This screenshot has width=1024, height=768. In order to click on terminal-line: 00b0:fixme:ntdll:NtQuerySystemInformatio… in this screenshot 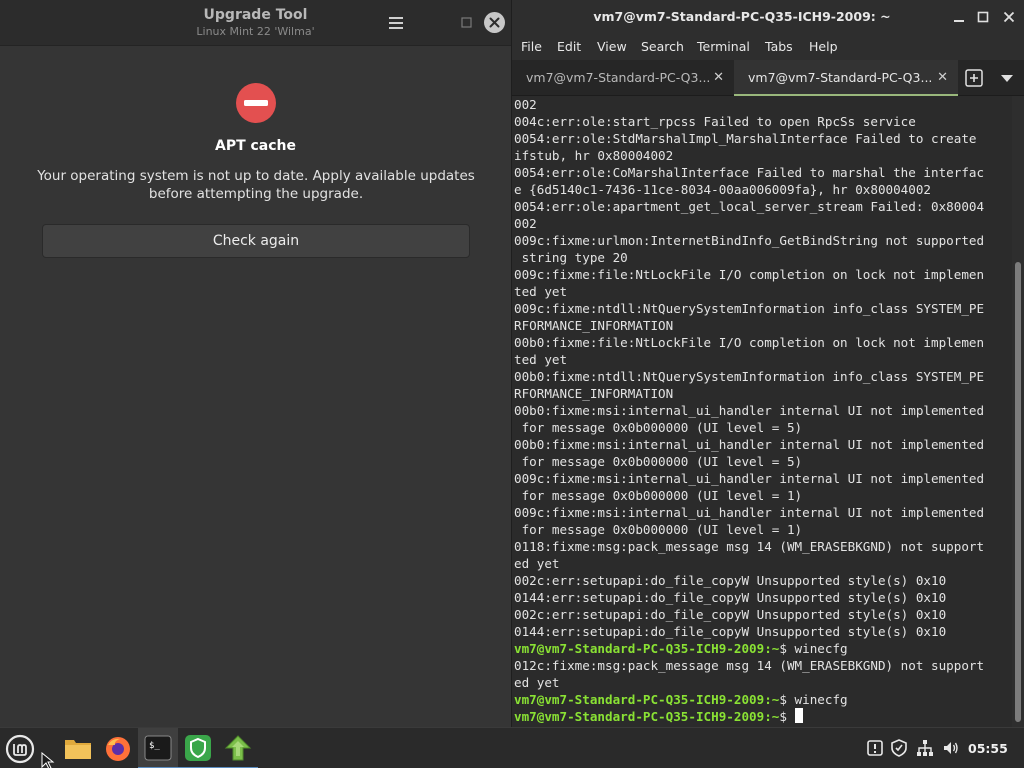, I will do `click(749, 376)`.